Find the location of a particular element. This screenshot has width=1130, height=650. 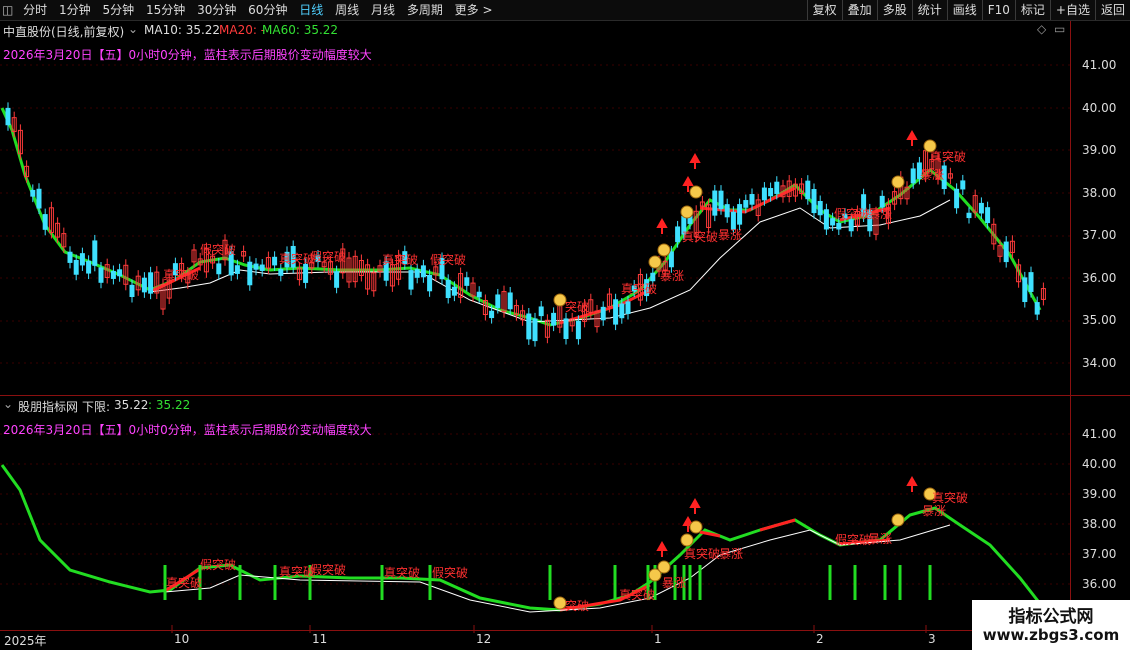

lower-value: 35.22 is located at coordinates (131, 405).